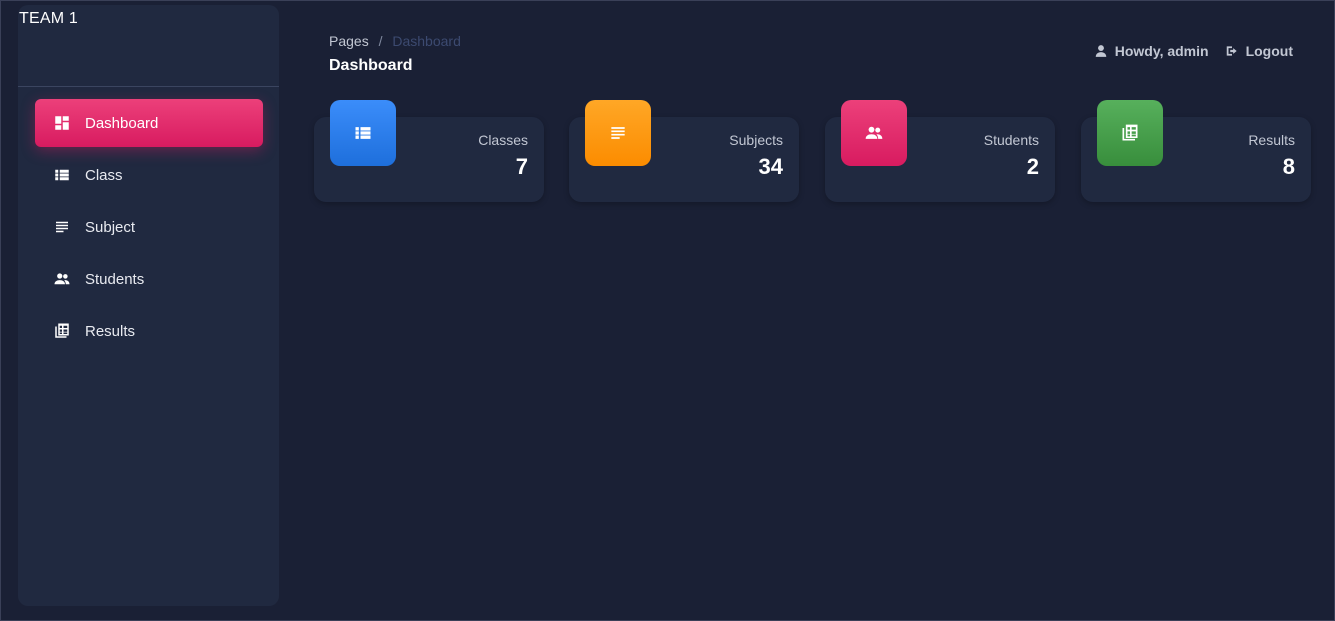  Describe the element at coordinates (770, 166) in the screenshot. I see `stat-card-value: 34` at that location.